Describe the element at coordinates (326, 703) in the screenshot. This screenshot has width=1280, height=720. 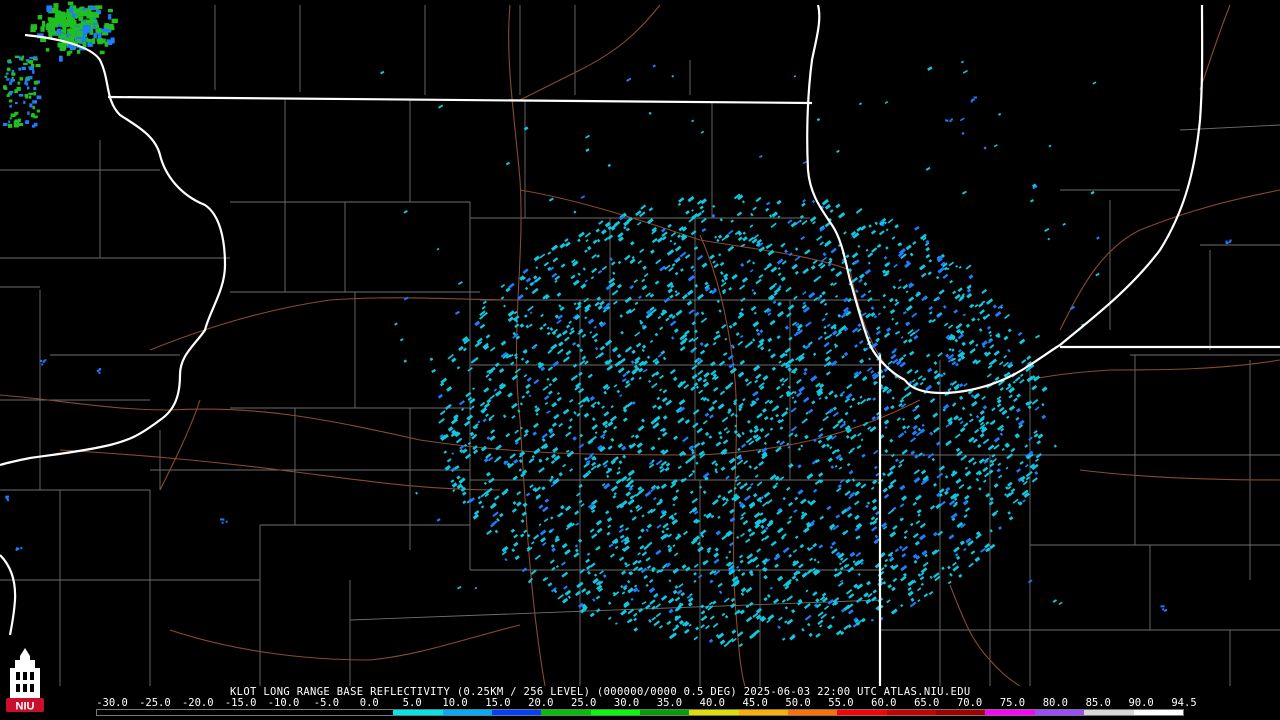
I see `scale-tick-label: -5.0` at that location.